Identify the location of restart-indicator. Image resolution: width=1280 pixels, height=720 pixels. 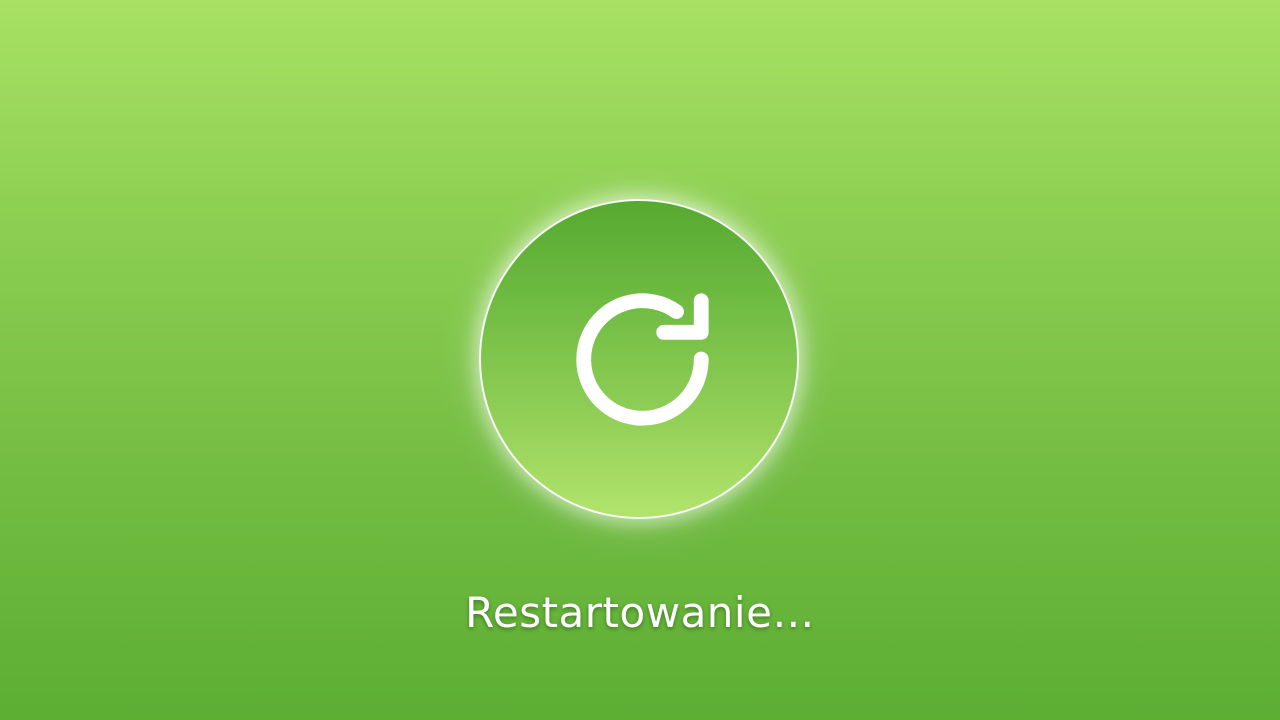
(639, 359).